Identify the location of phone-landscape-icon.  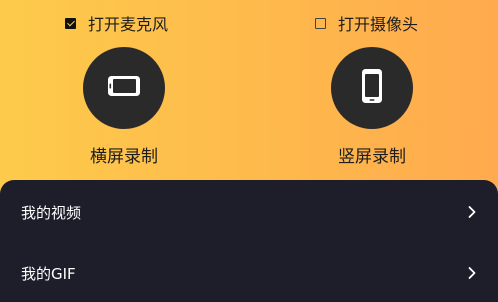
(124, 88).